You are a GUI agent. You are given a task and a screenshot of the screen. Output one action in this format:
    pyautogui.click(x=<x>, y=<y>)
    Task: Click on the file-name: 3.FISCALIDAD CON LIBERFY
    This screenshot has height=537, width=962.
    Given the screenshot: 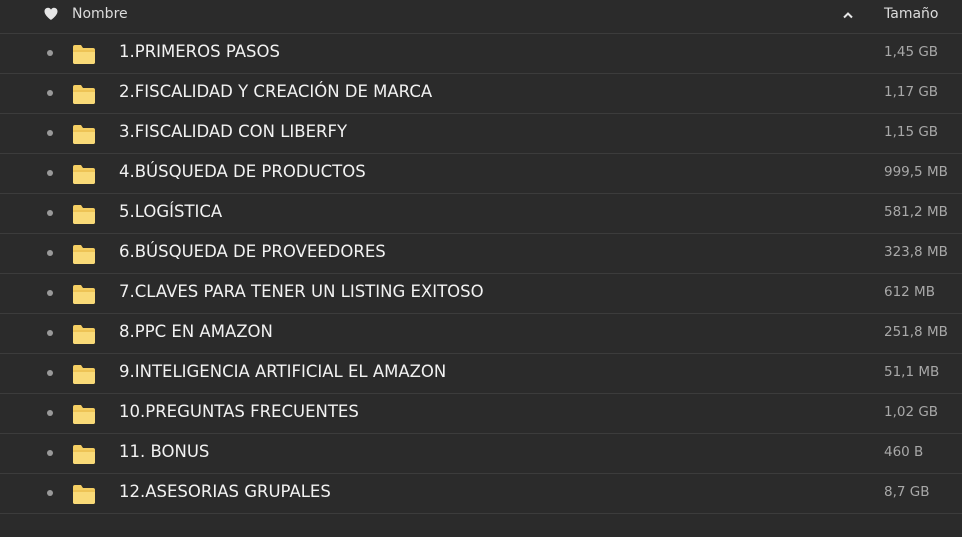 What is the action you would take?
    pyautogui.click(x=233, y=131)
    